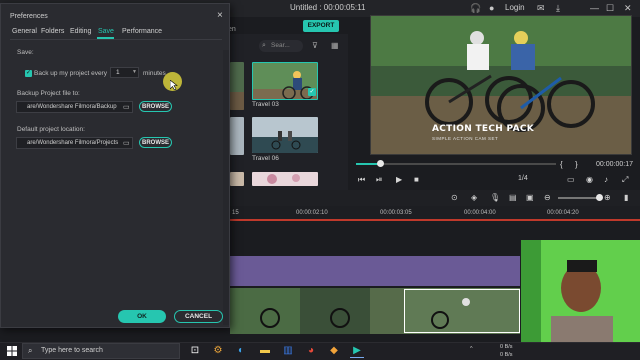 The width and height of the screenshot is (640, 360). I want to click on ruler-label: 00:00:04:00, so click(480, 213).